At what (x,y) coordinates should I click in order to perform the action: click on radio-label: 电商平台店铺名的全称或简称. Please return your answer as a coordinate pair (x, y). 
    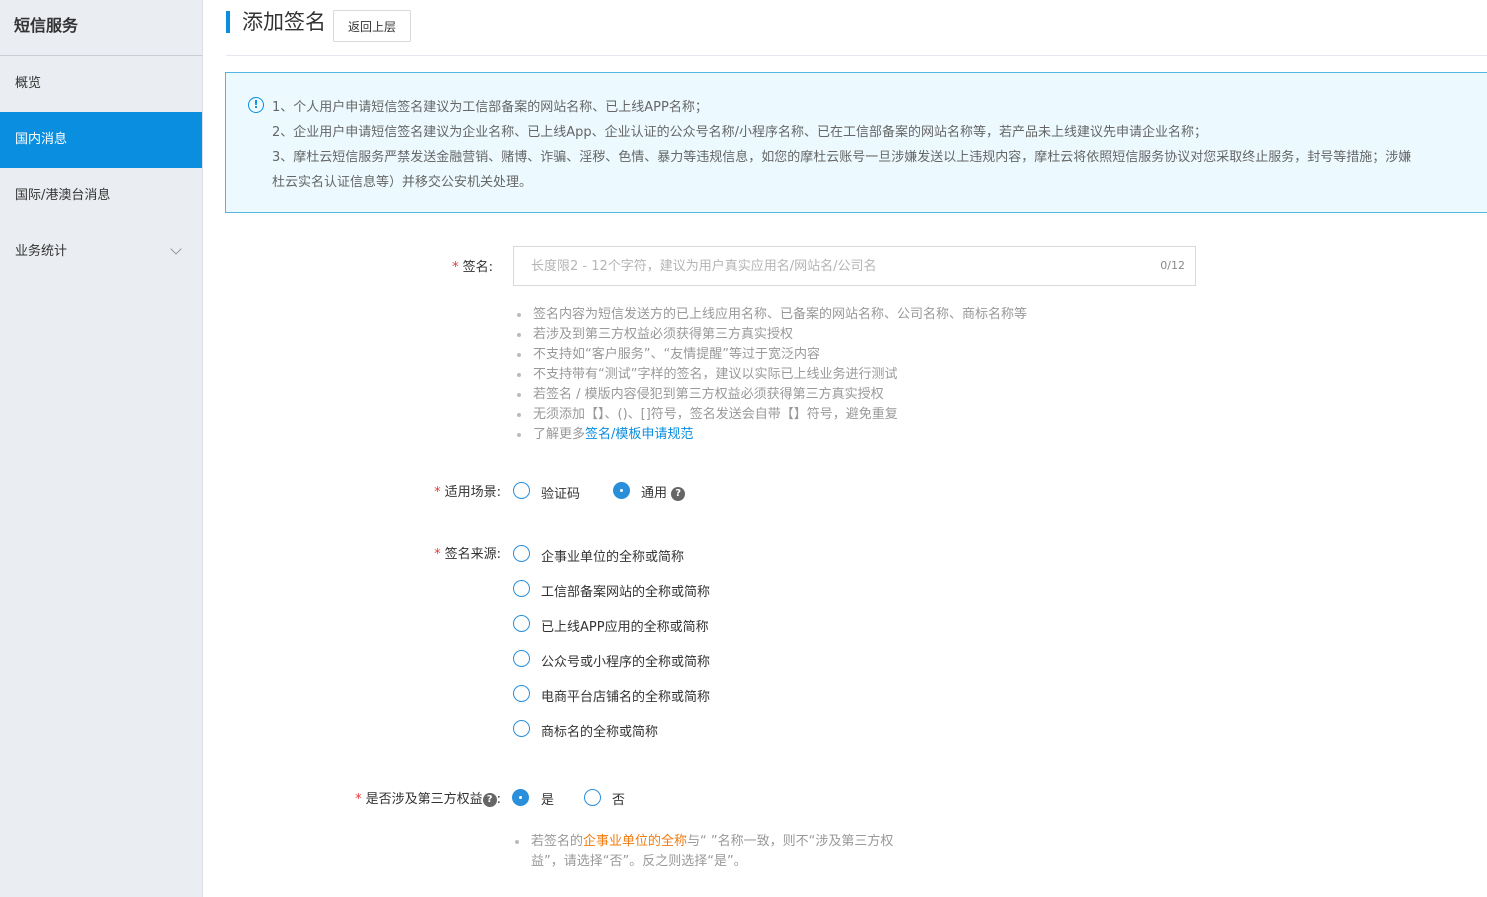
    Looking at the image, I should click on (626, 697).